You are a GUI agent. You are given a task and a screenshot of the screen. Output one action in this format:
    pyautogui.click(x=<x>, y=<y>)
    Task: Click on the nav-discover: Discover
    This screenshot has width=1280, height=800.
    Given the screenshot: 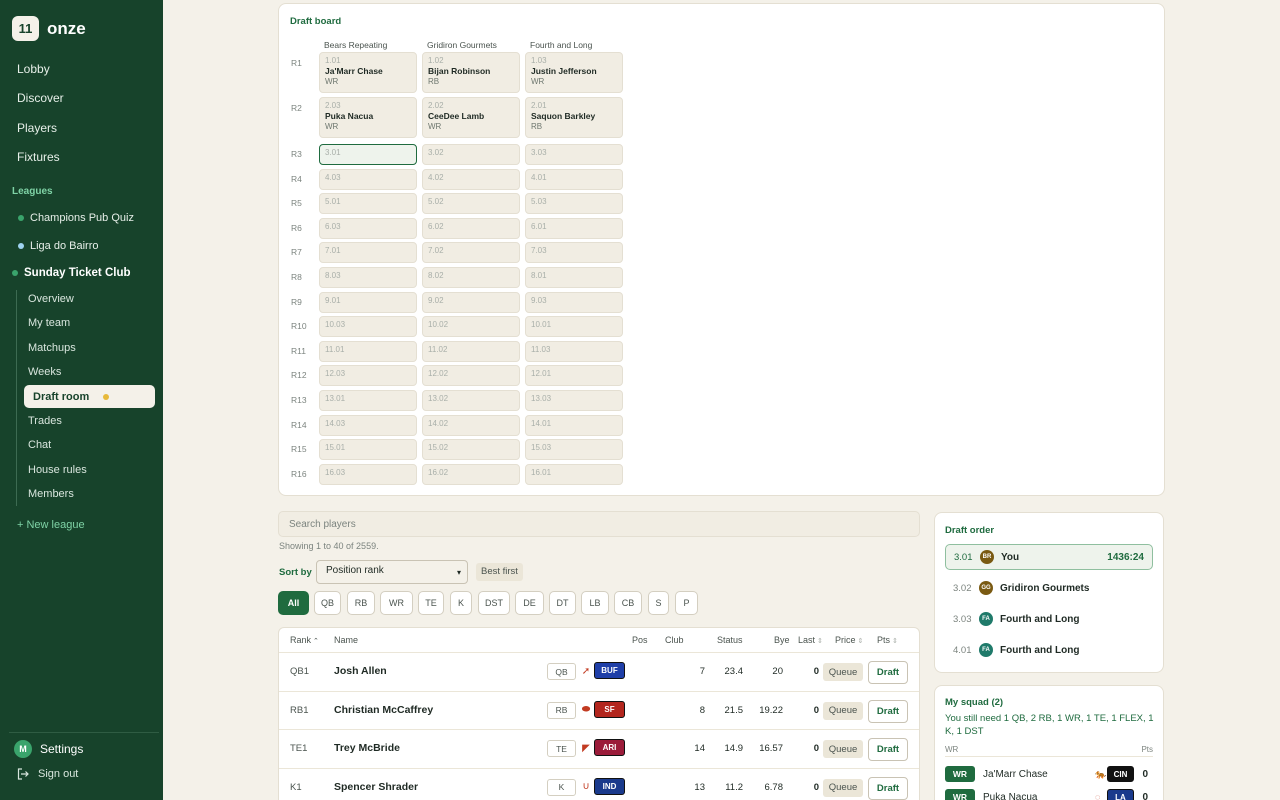 What is the action you would take?
    pyautogui.click(x=40, y=98)
    